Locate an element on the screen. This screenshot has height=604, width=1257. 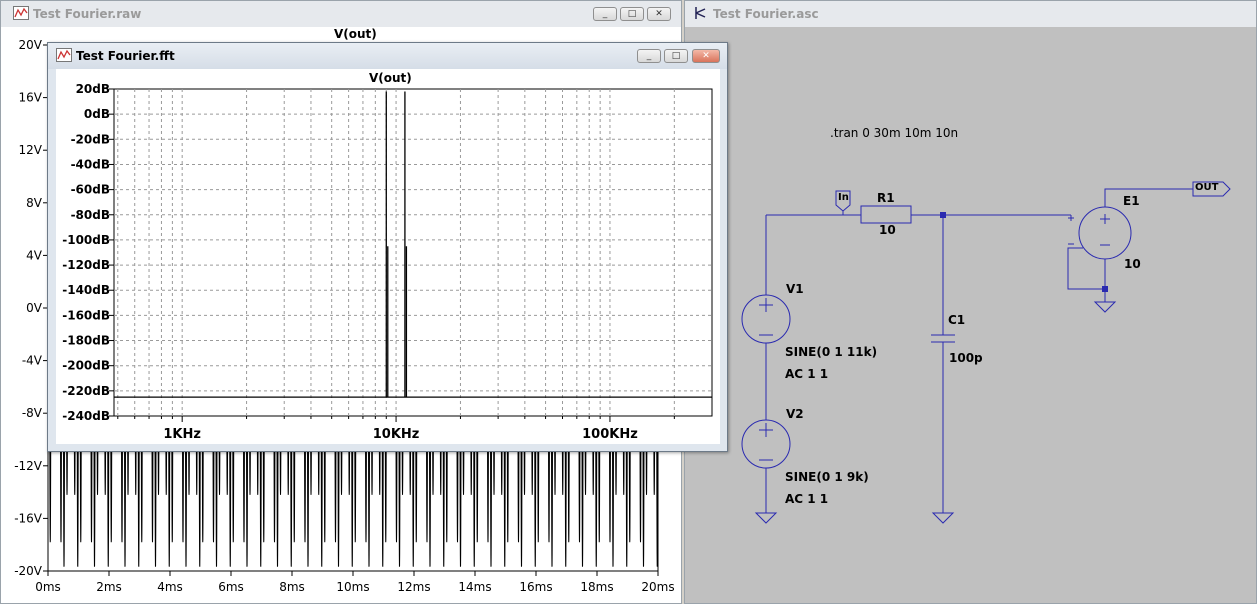
fft-window-title: Test Fourier.fft is located at coordinates (125, 56).